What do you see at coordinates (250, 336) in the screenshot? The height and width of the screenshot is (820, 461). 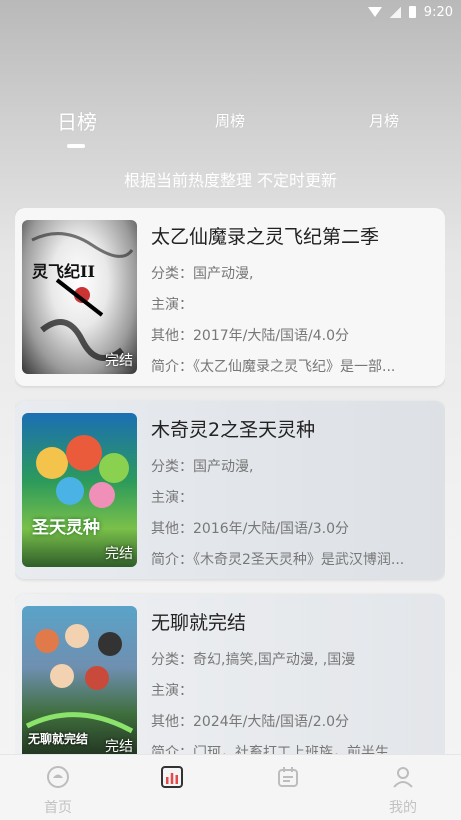 I see `item-other: 其他：2017年/大陆/国语/4.0分` at bounding box center [250, 336].